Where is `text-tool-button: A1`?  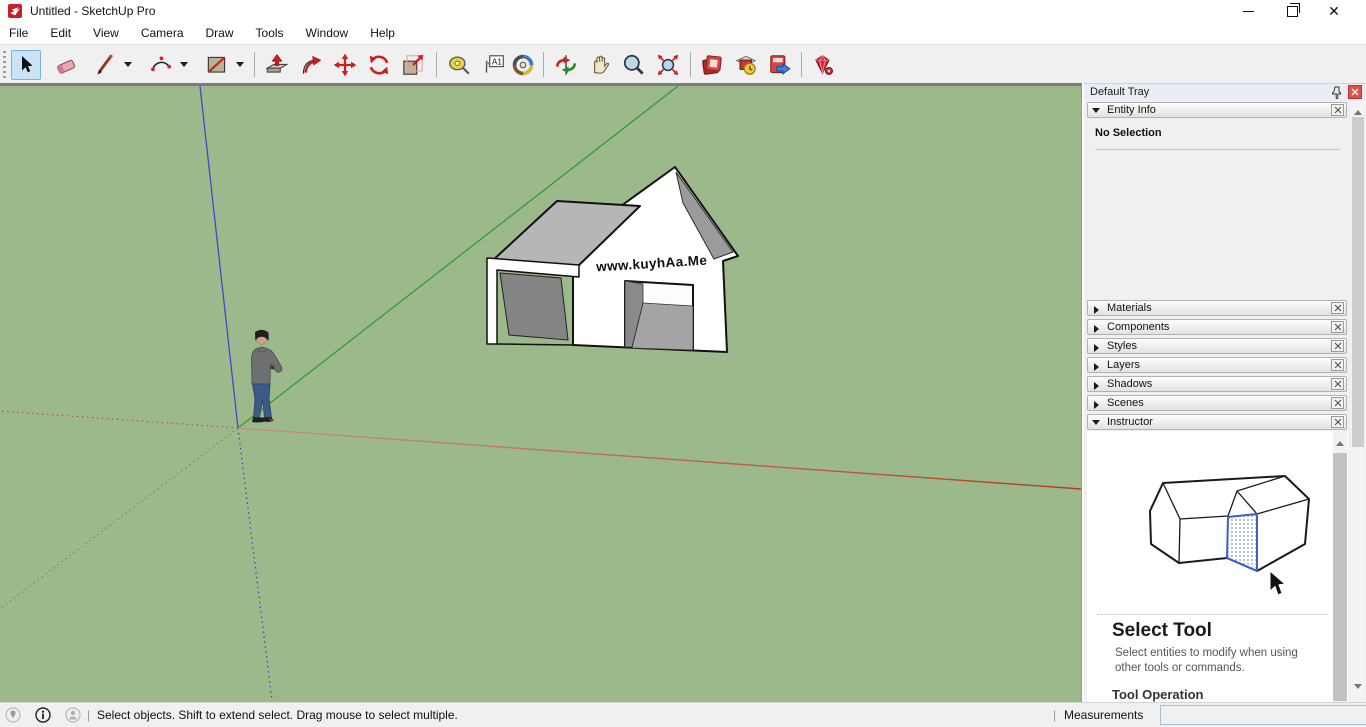 text-tool-button: A1 is located at coordinates (493, 65).